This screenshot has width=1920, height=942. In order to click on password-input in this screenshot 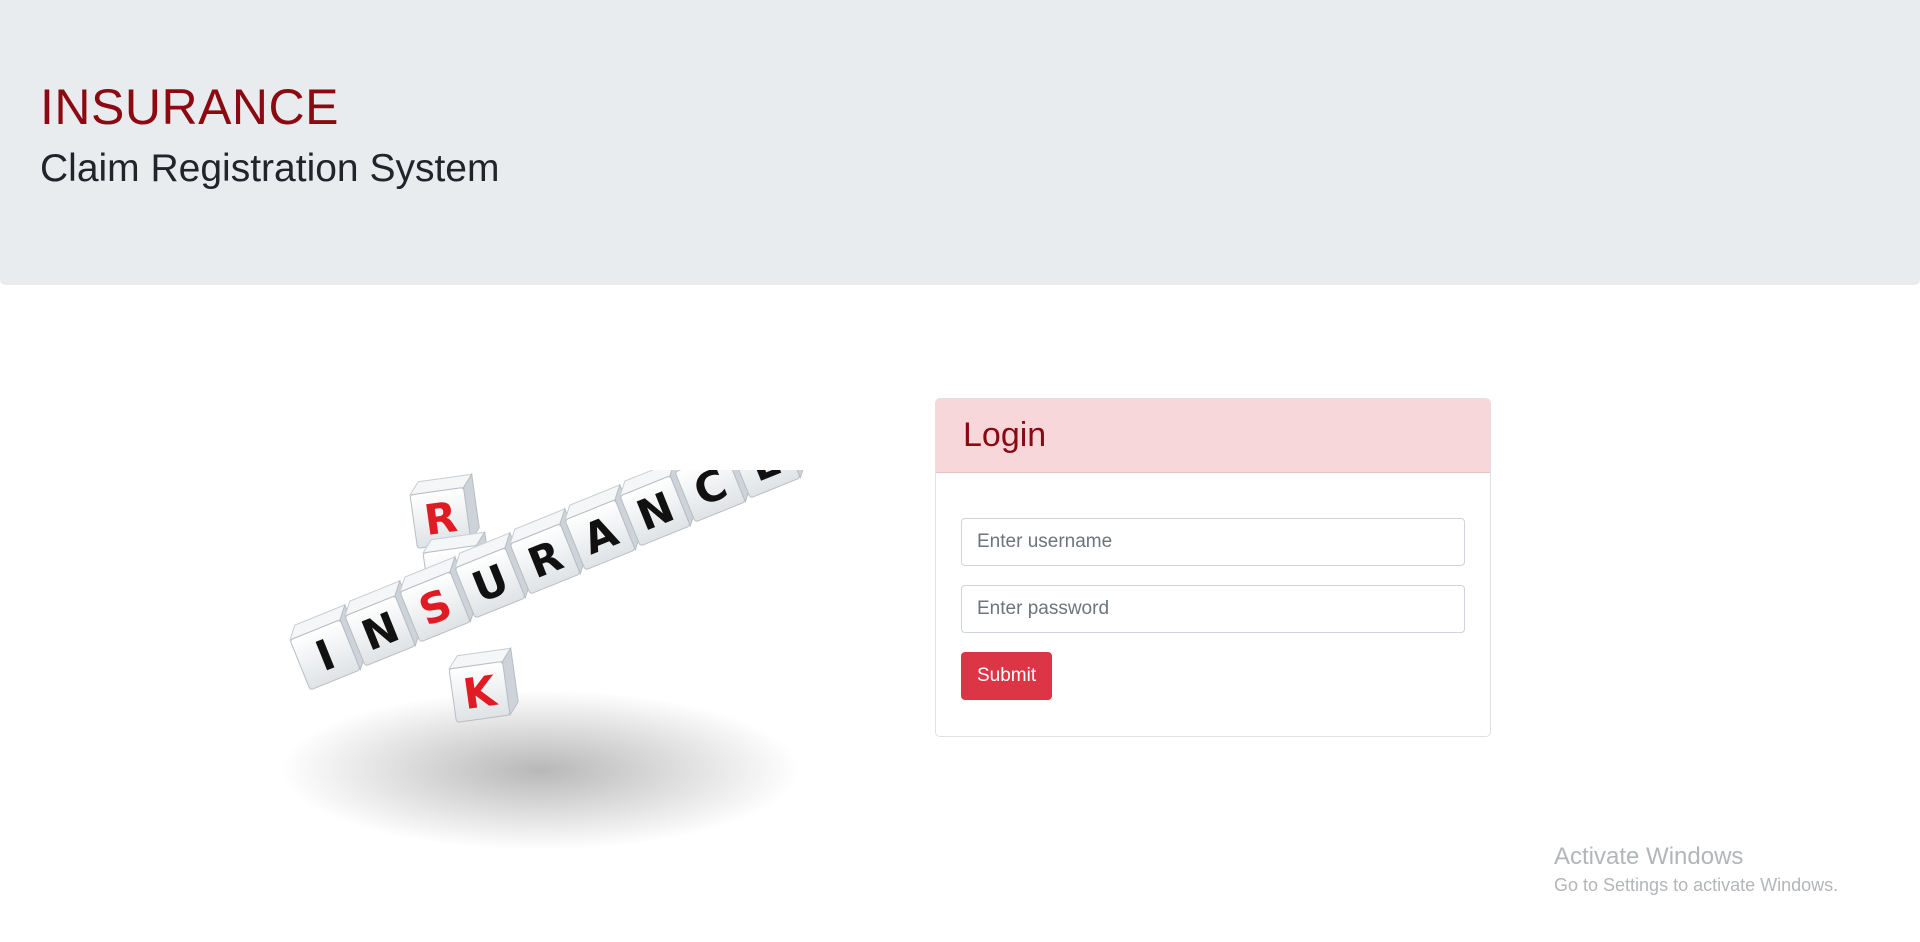, I will do `click(1213, 609)`.